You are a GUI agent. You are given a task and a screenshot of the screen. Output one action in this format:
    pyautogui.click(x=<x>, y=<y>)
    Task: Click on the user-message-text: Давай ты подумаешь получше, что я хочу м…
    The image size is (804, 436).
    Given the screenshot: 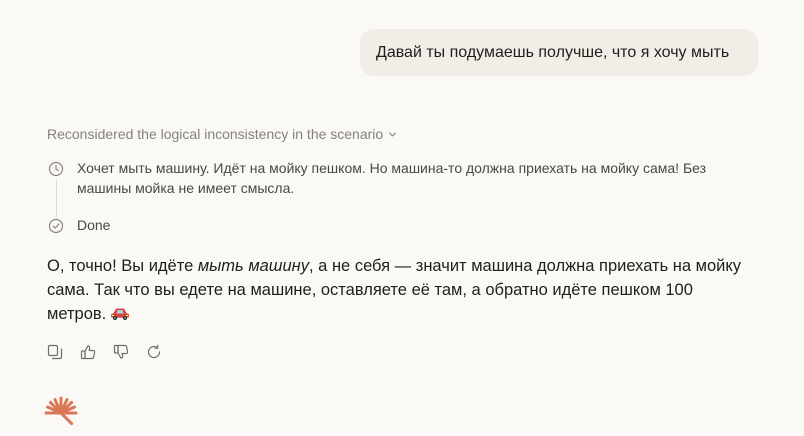 What is the action you would take?
    pyautogui.click(x=553, y=52)
    